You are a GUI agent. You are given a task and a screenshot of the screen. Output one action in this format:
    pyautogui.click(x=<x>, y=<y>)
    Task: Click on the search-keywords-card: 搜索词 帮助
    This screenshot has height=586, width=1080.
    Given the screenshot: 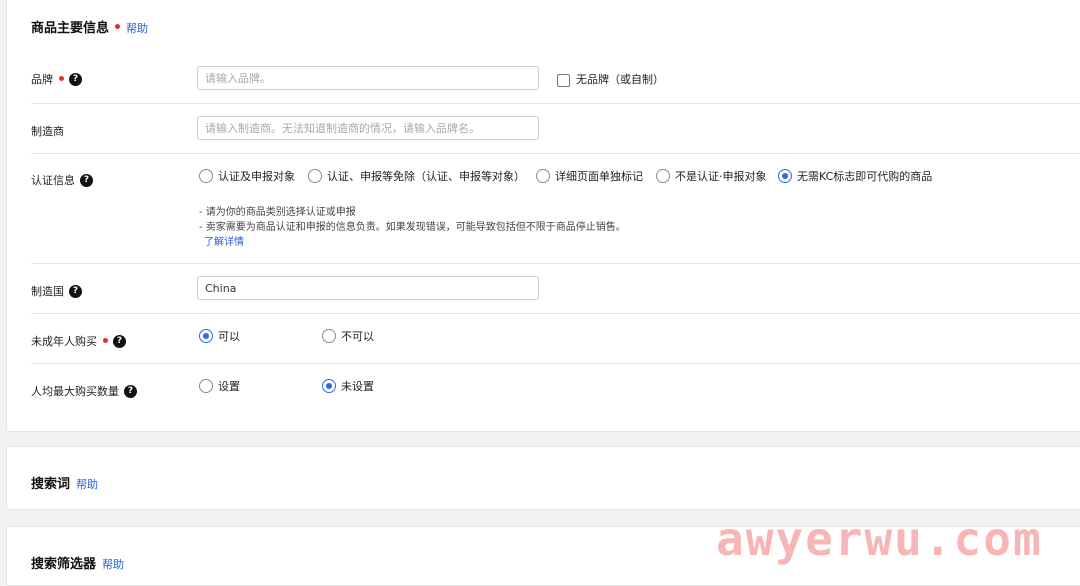 What is the action you would take?
    pyautogui.click(x=543, y=478)
    